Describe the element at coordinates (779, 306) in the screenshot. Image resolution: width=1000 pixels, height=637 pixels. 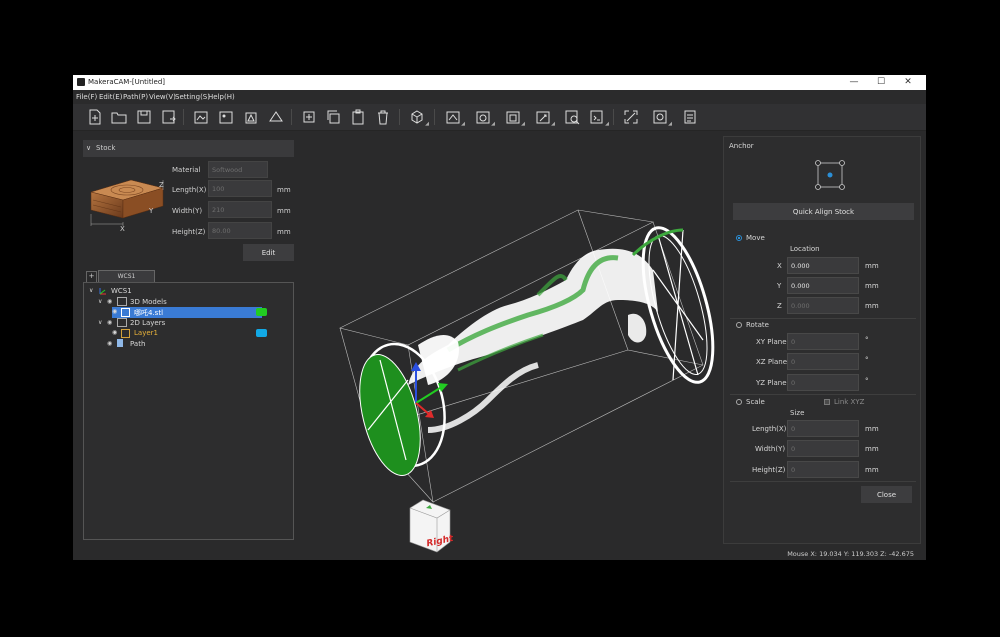
I see `z-label: Z` at that location.